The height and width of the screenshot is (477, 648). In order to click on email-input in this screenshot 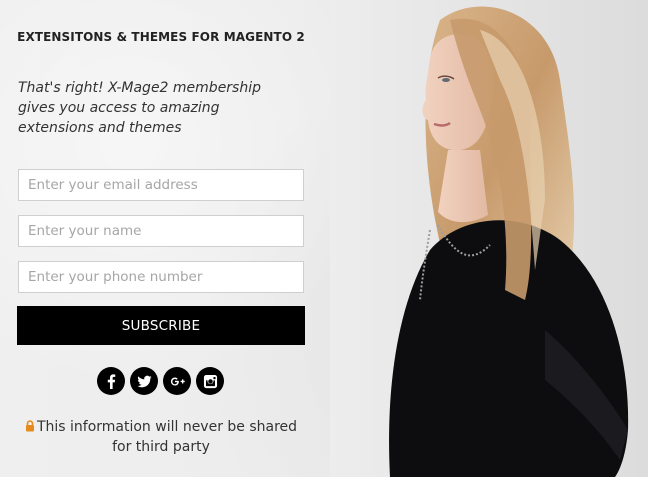, I will do `click(161, 185)`.